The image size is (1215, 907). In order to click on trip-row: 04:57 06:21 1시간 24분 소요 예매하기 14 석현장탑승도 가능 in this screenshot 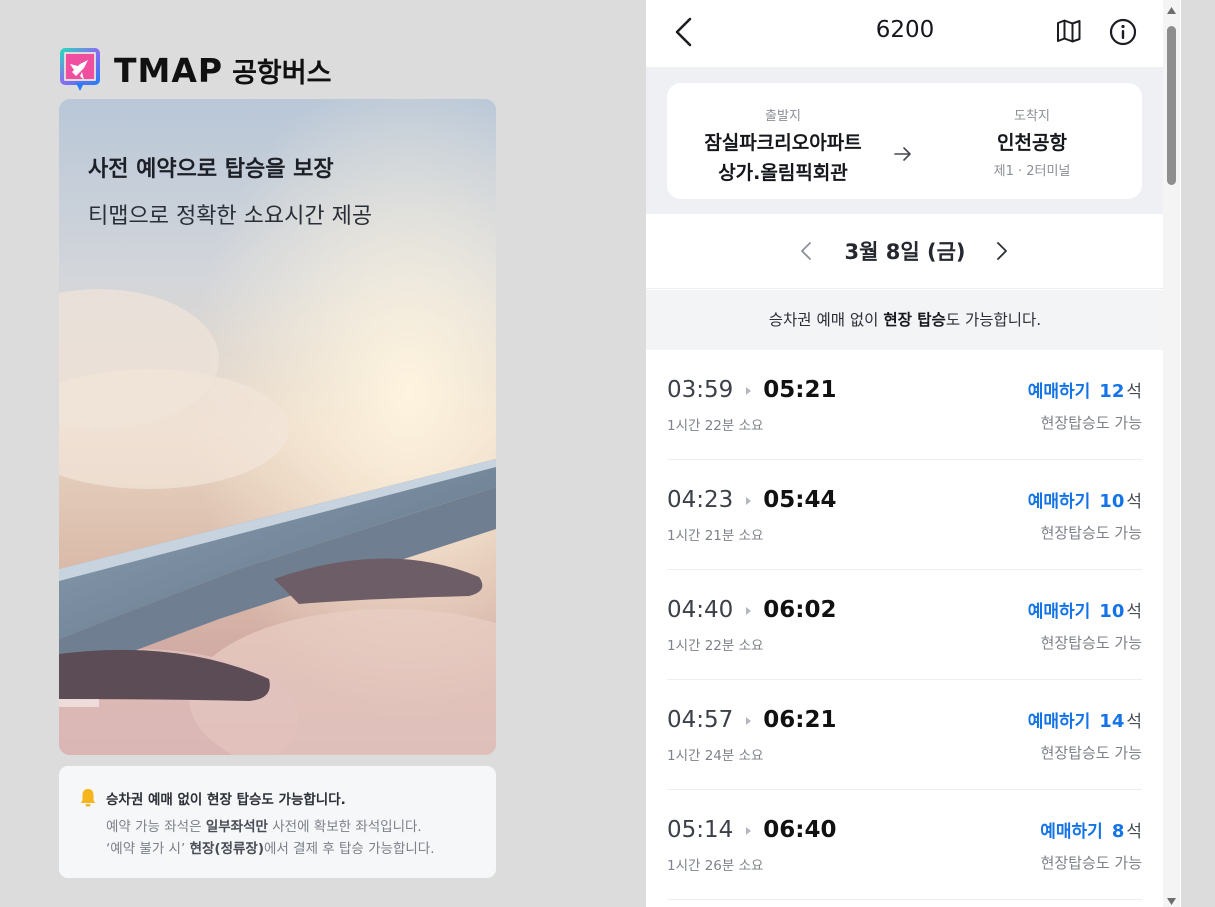, I will do `click(904, 735)`.